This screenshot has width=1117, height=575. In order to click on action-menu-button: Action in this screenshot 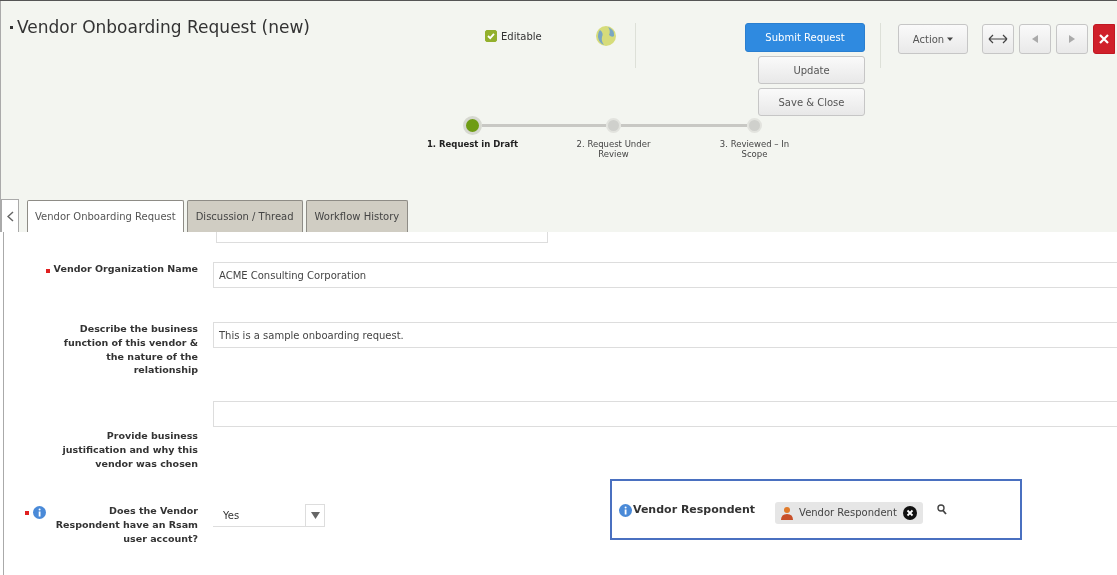, I will do `click(933, 39)`.